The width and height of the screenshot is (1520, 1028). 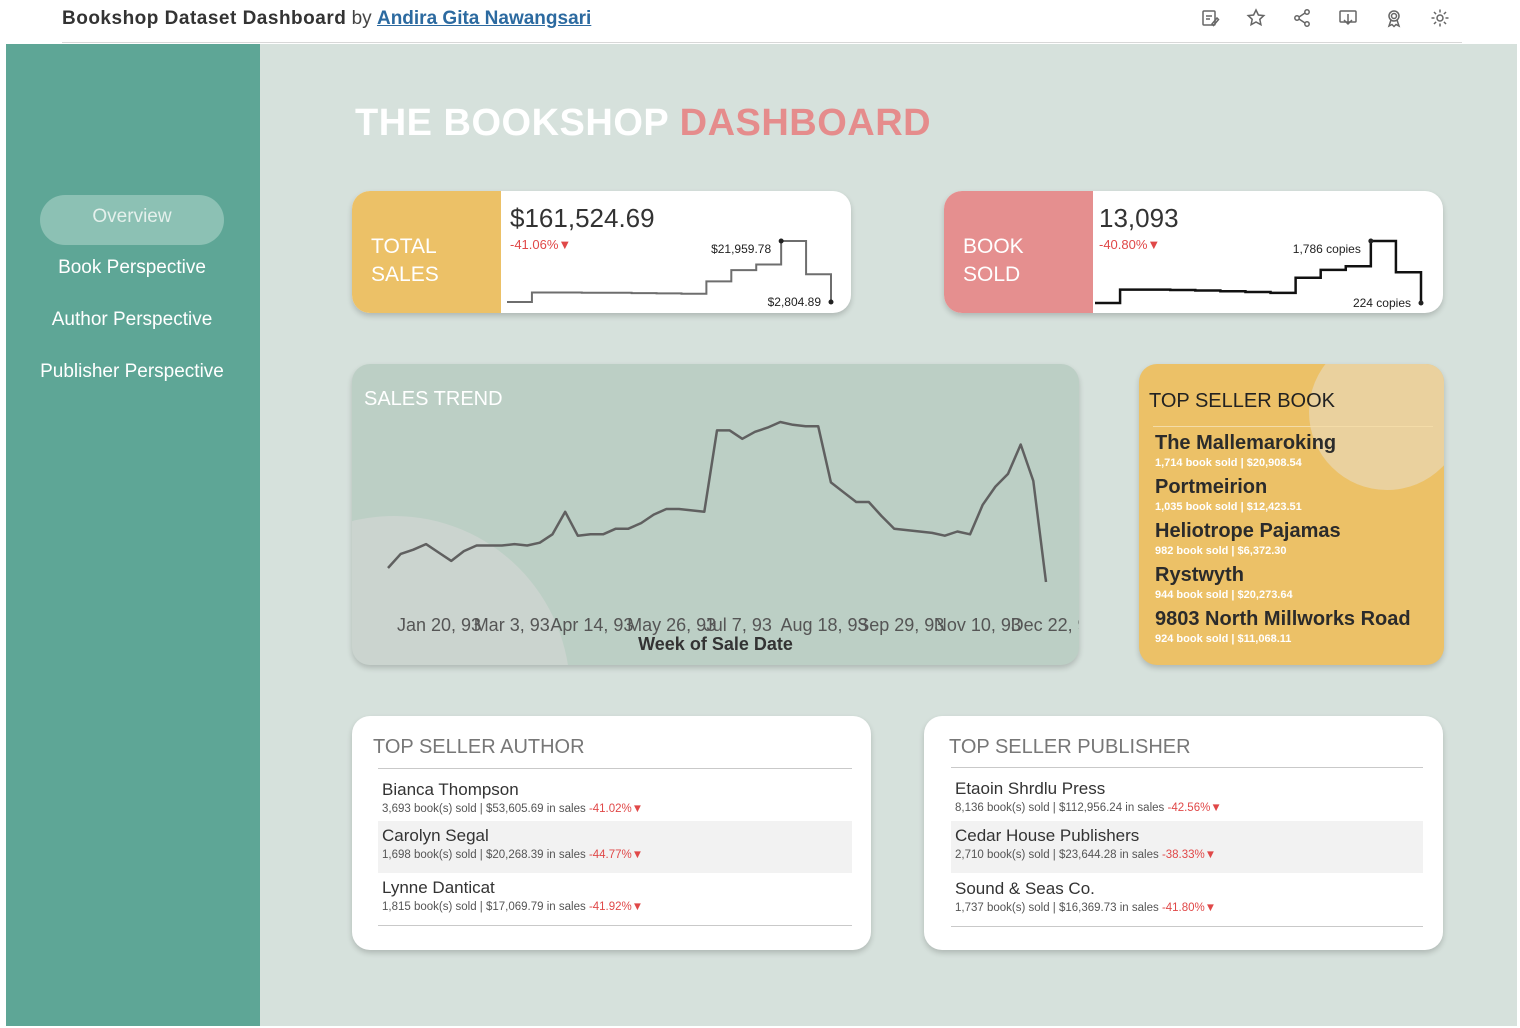 I want to click on peak-marker, so click(x=1371, y=241).